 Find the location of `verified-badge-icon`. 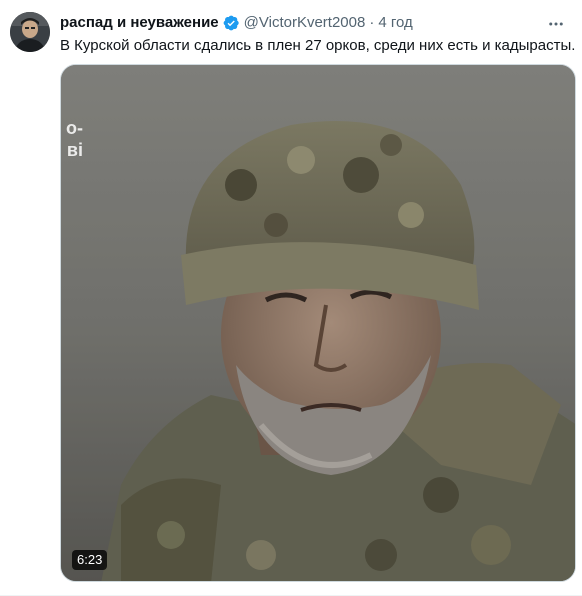

verified-badge-icon is located at coordinates (231, 23).